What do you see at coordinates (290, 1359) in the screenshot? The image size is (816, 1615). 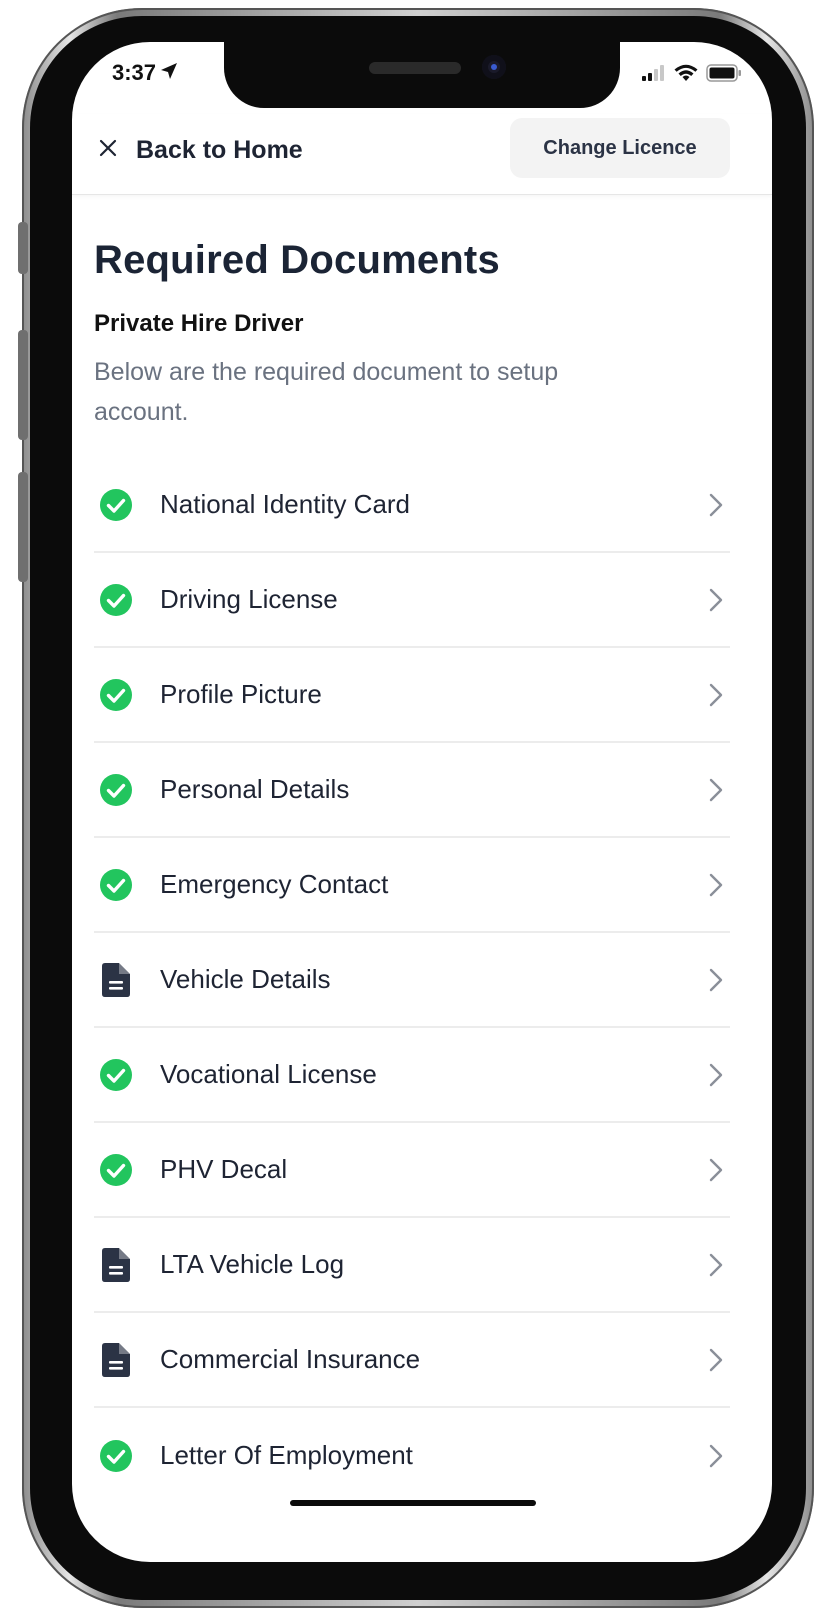 I see `document-label: Commercial Insurance` at bounding box center [290, 1359].